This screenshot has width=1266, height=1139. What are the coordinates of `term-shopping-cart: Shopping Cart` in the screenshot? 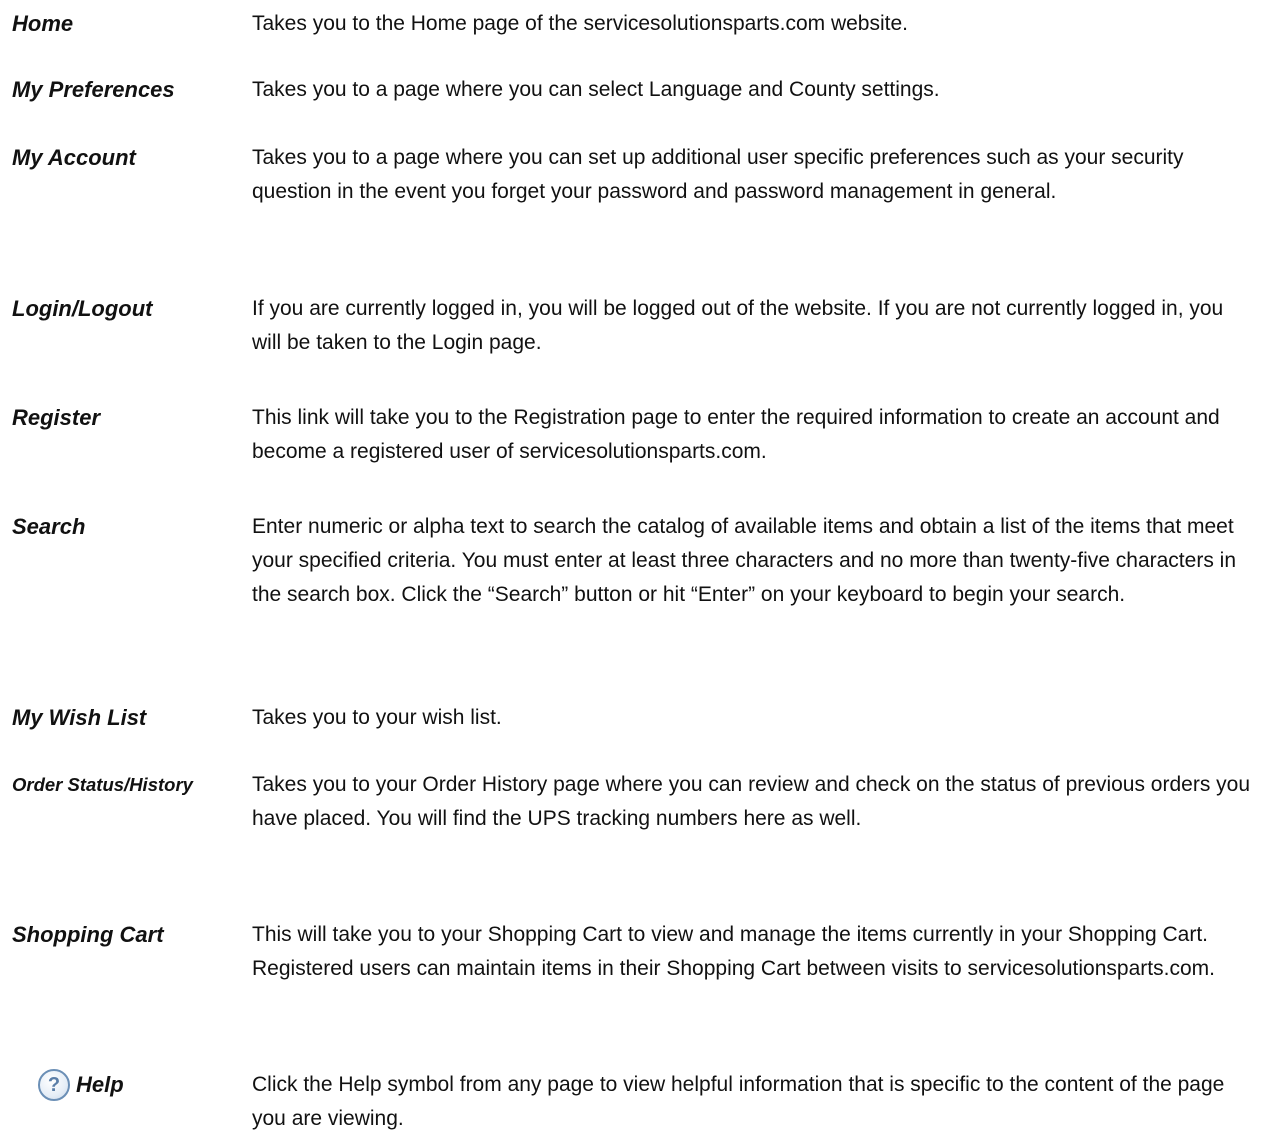 It's located at (88, 934).